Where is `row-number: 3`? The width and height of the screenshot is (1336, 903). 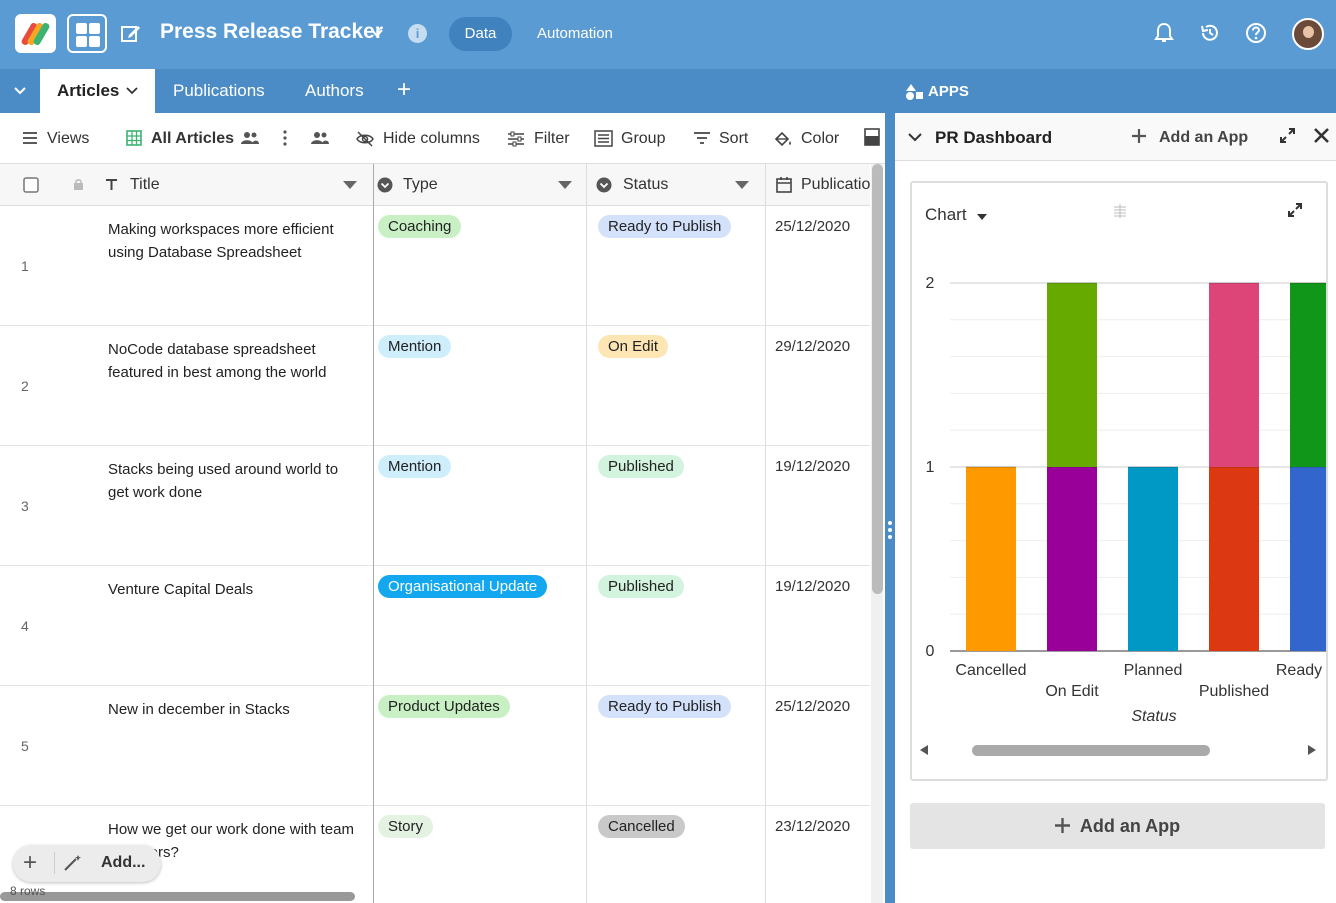
row-number: 3 is located at coordinates (25, 506).